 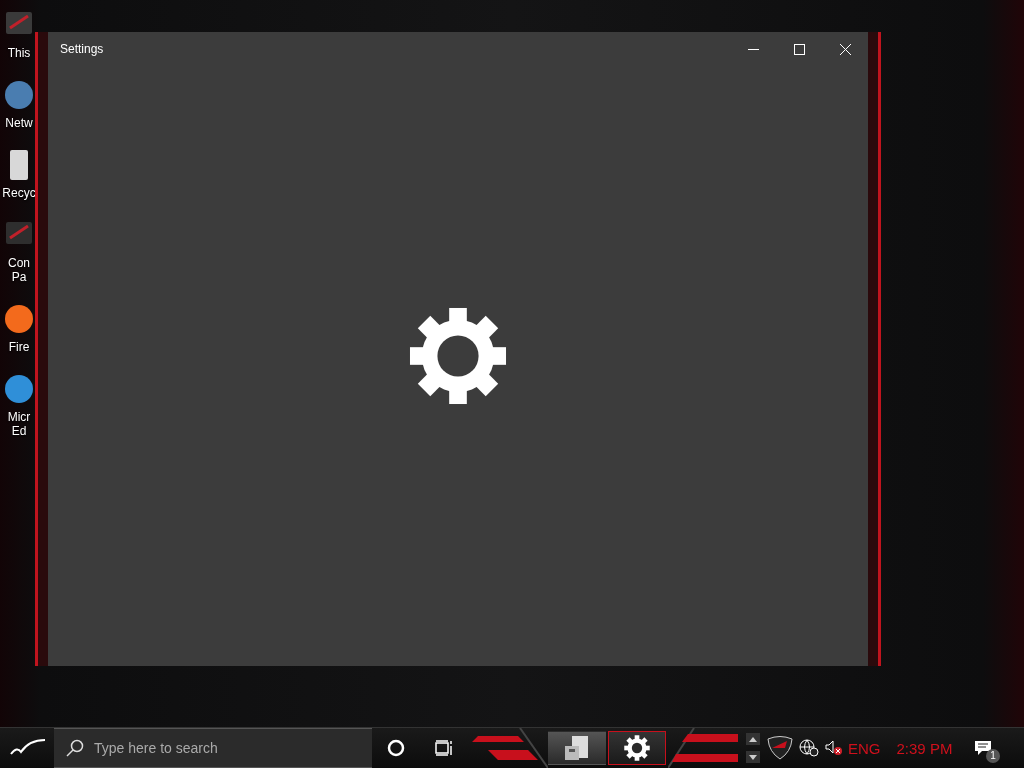 I want to click on scroll-down-button, so click(x=753, y=757).